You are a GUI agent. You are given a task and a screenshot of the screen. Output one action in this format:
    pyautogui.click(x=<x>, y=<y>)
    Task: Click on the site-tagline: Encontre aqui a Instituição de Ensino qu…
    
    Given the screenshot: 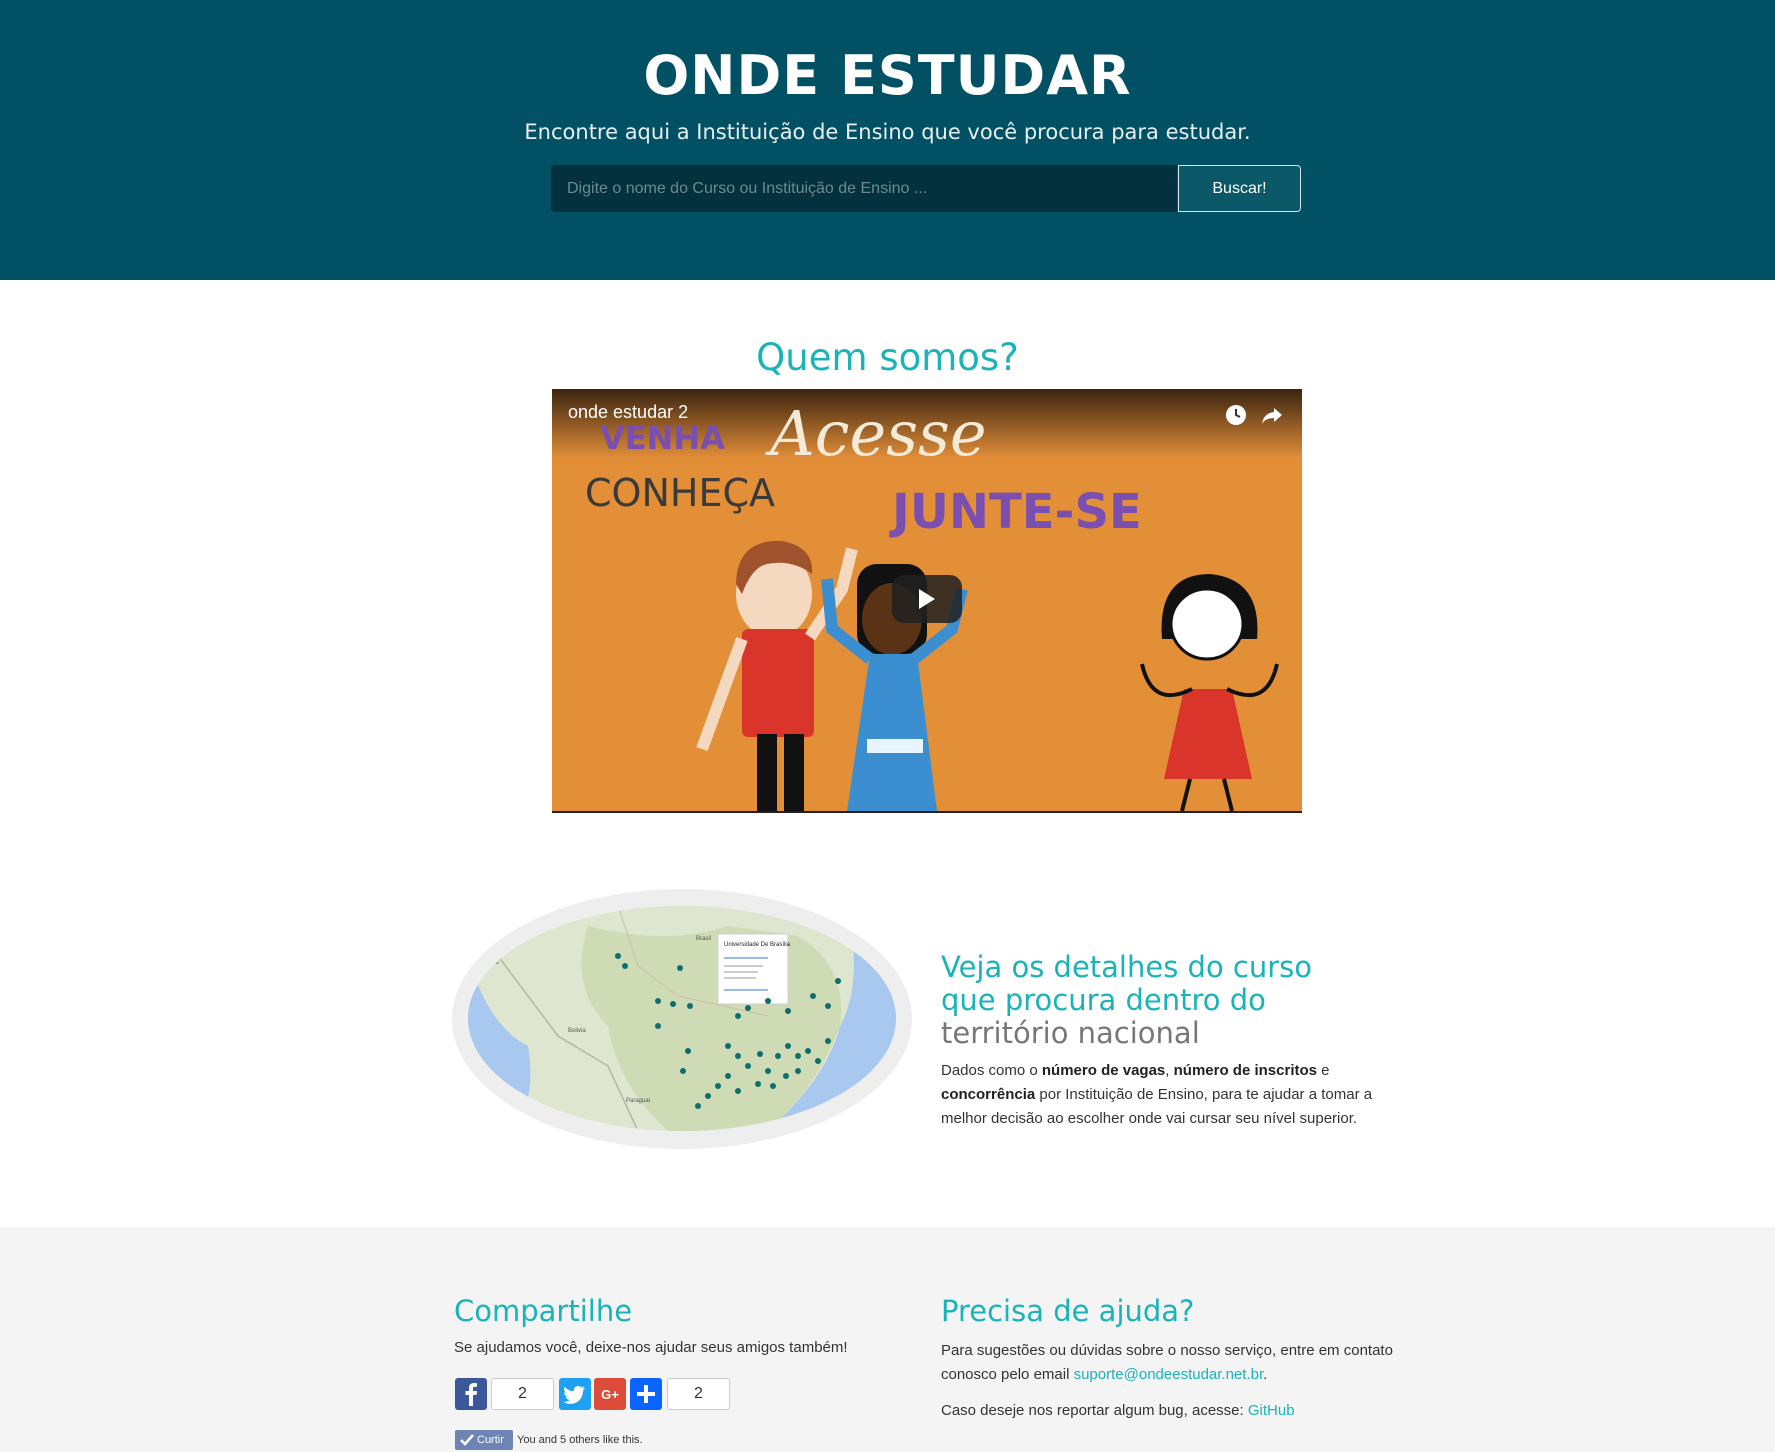 What is the action you would take?
    pyautogui.click(x=887, y=132)
    